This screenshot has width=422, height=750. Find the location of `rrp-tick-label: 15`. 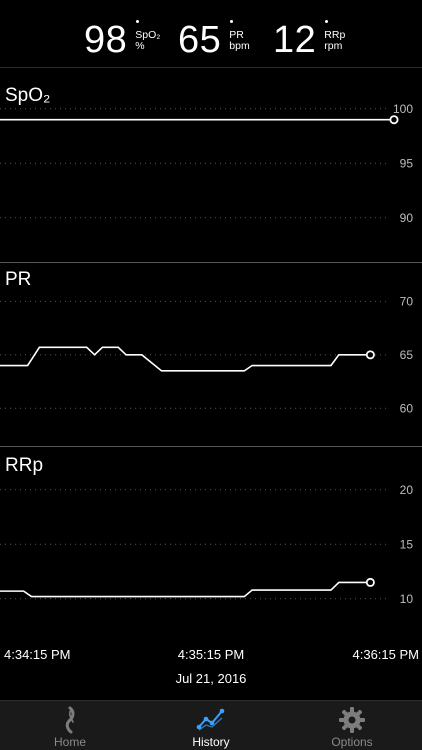

rrp-tick-label: 15 is located at coordinates (407, 544).